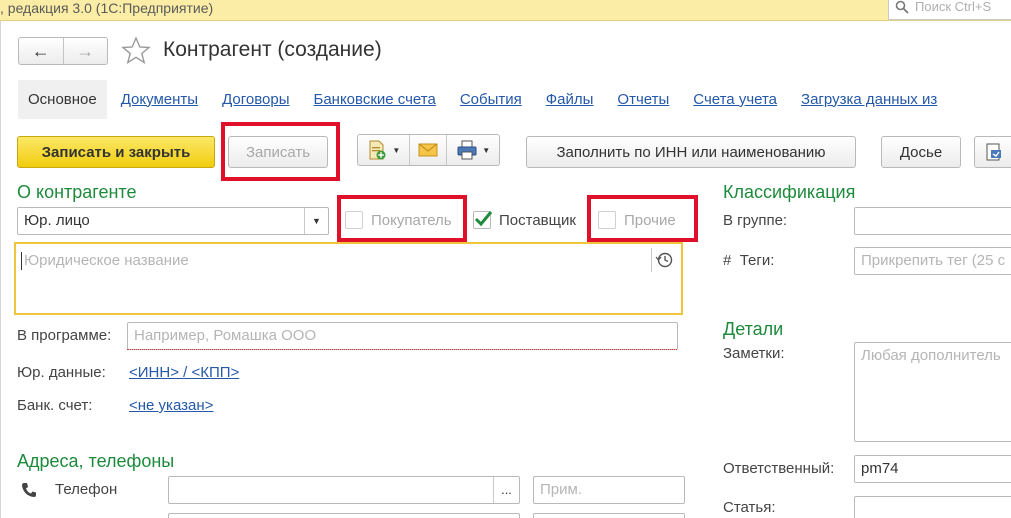 The width and height of the screenshot is (1011, 518). Describe the element at coordinates (932, 221) in the screenshot. I see `group-input` at that location.